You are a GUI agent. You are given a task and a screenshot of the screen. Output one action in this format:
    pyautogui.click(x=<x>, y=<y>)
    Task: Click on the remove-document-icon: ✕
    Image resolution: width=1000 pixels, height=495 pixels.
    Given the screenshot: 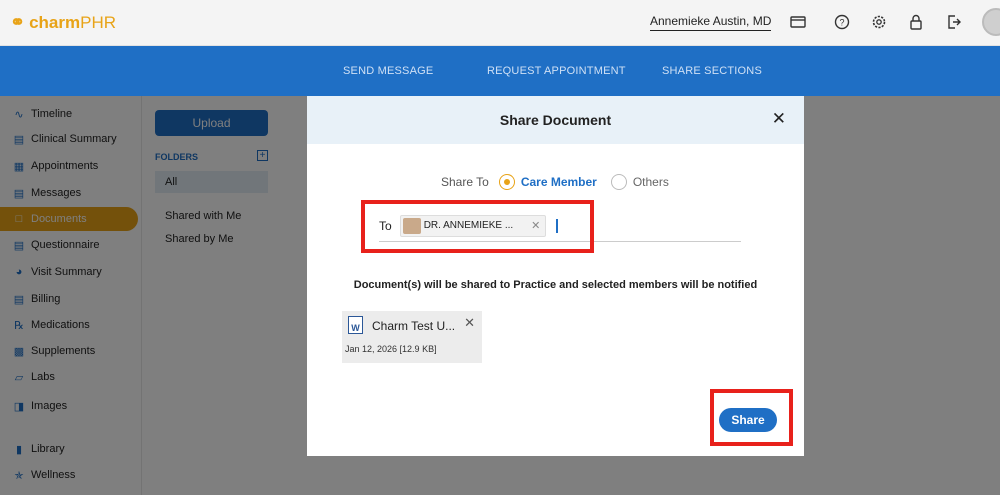 What is the action you would take?
    pyautogui.click(x=469, y=323)
    